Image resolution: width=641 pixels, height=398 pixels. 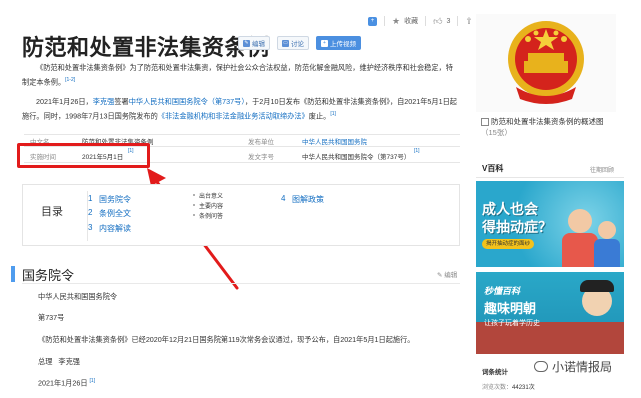 I want to click on info-key-doc-number: 发文字号, so click(x=261, y=157).